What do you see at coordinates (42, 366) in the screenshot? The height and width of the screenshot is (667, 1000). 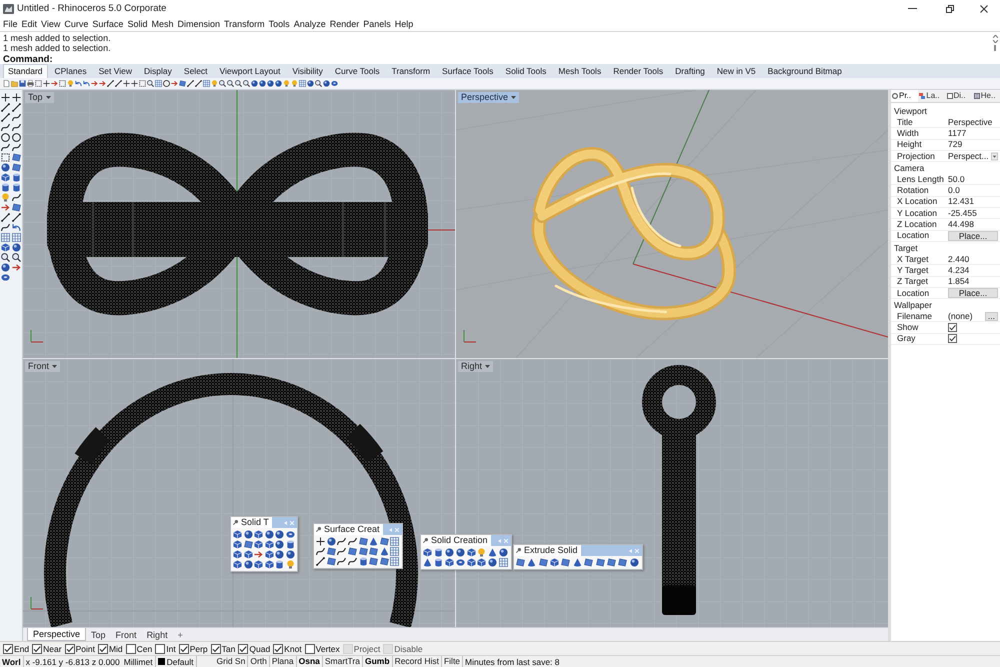 I see `viewport-title-button: Front` at bounding box center [42, 366].